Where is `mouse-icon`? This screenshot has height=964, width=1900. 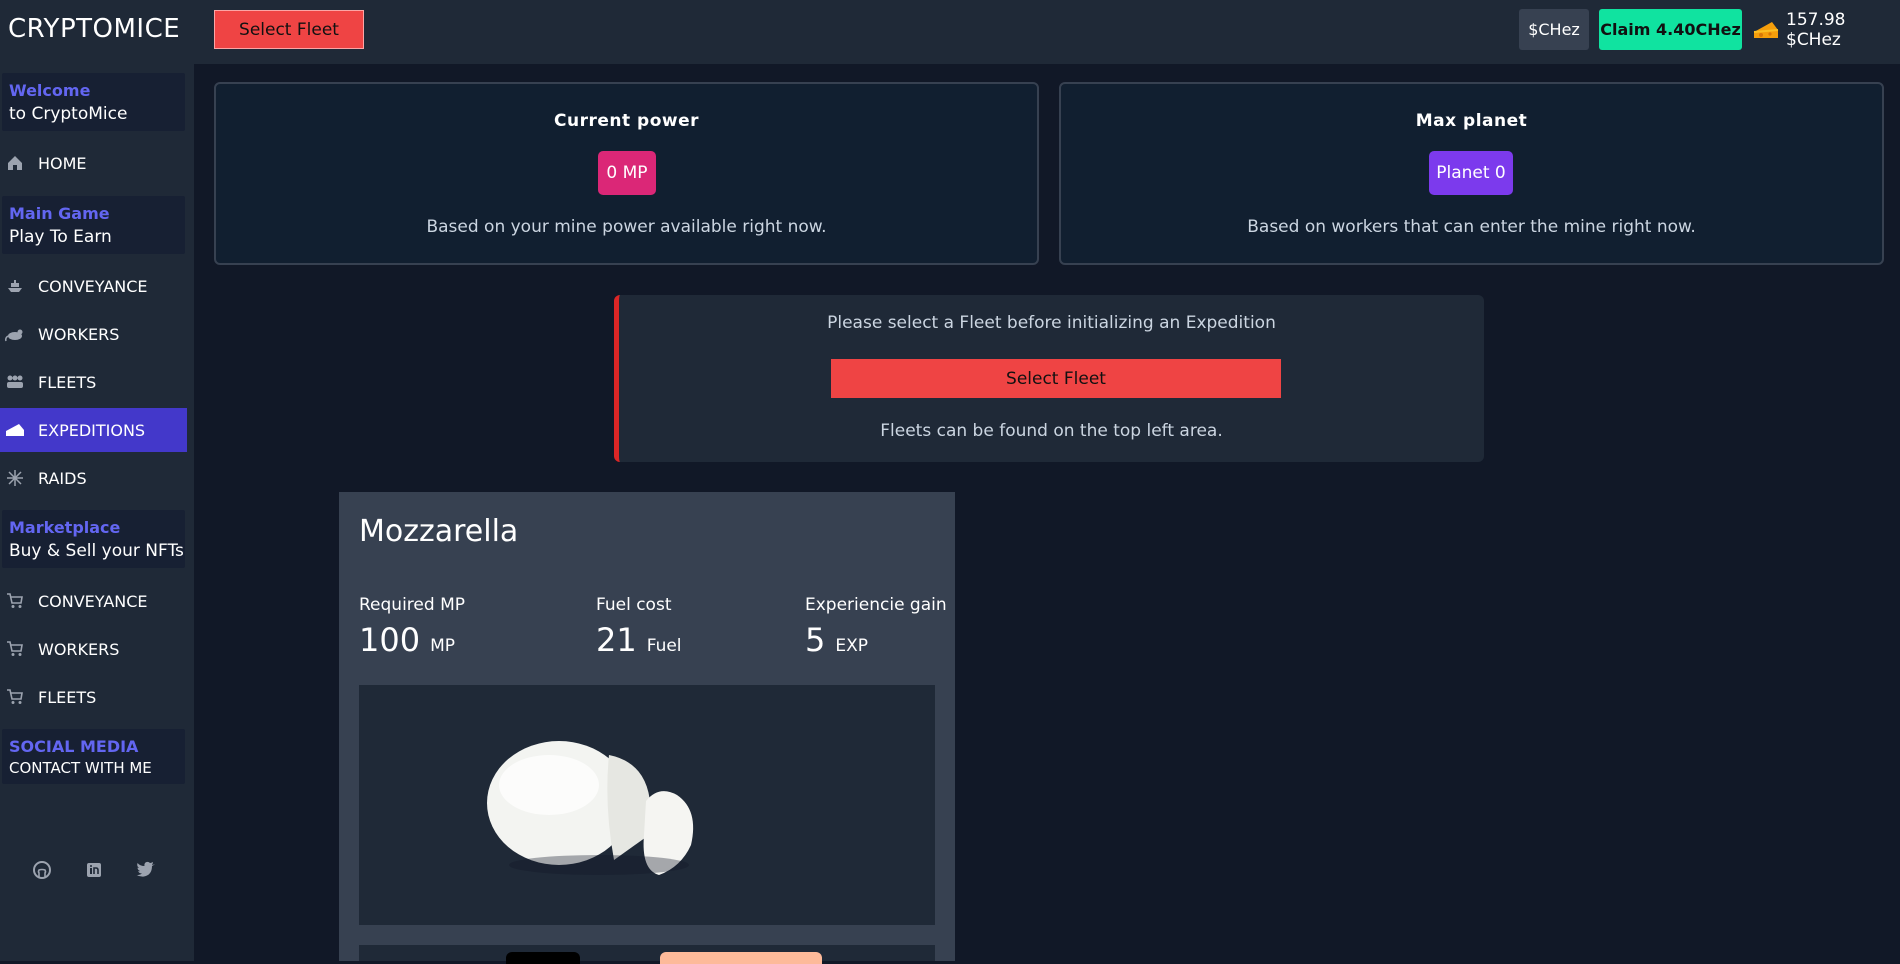 mouse-icon is located at coordinates (15, 334).